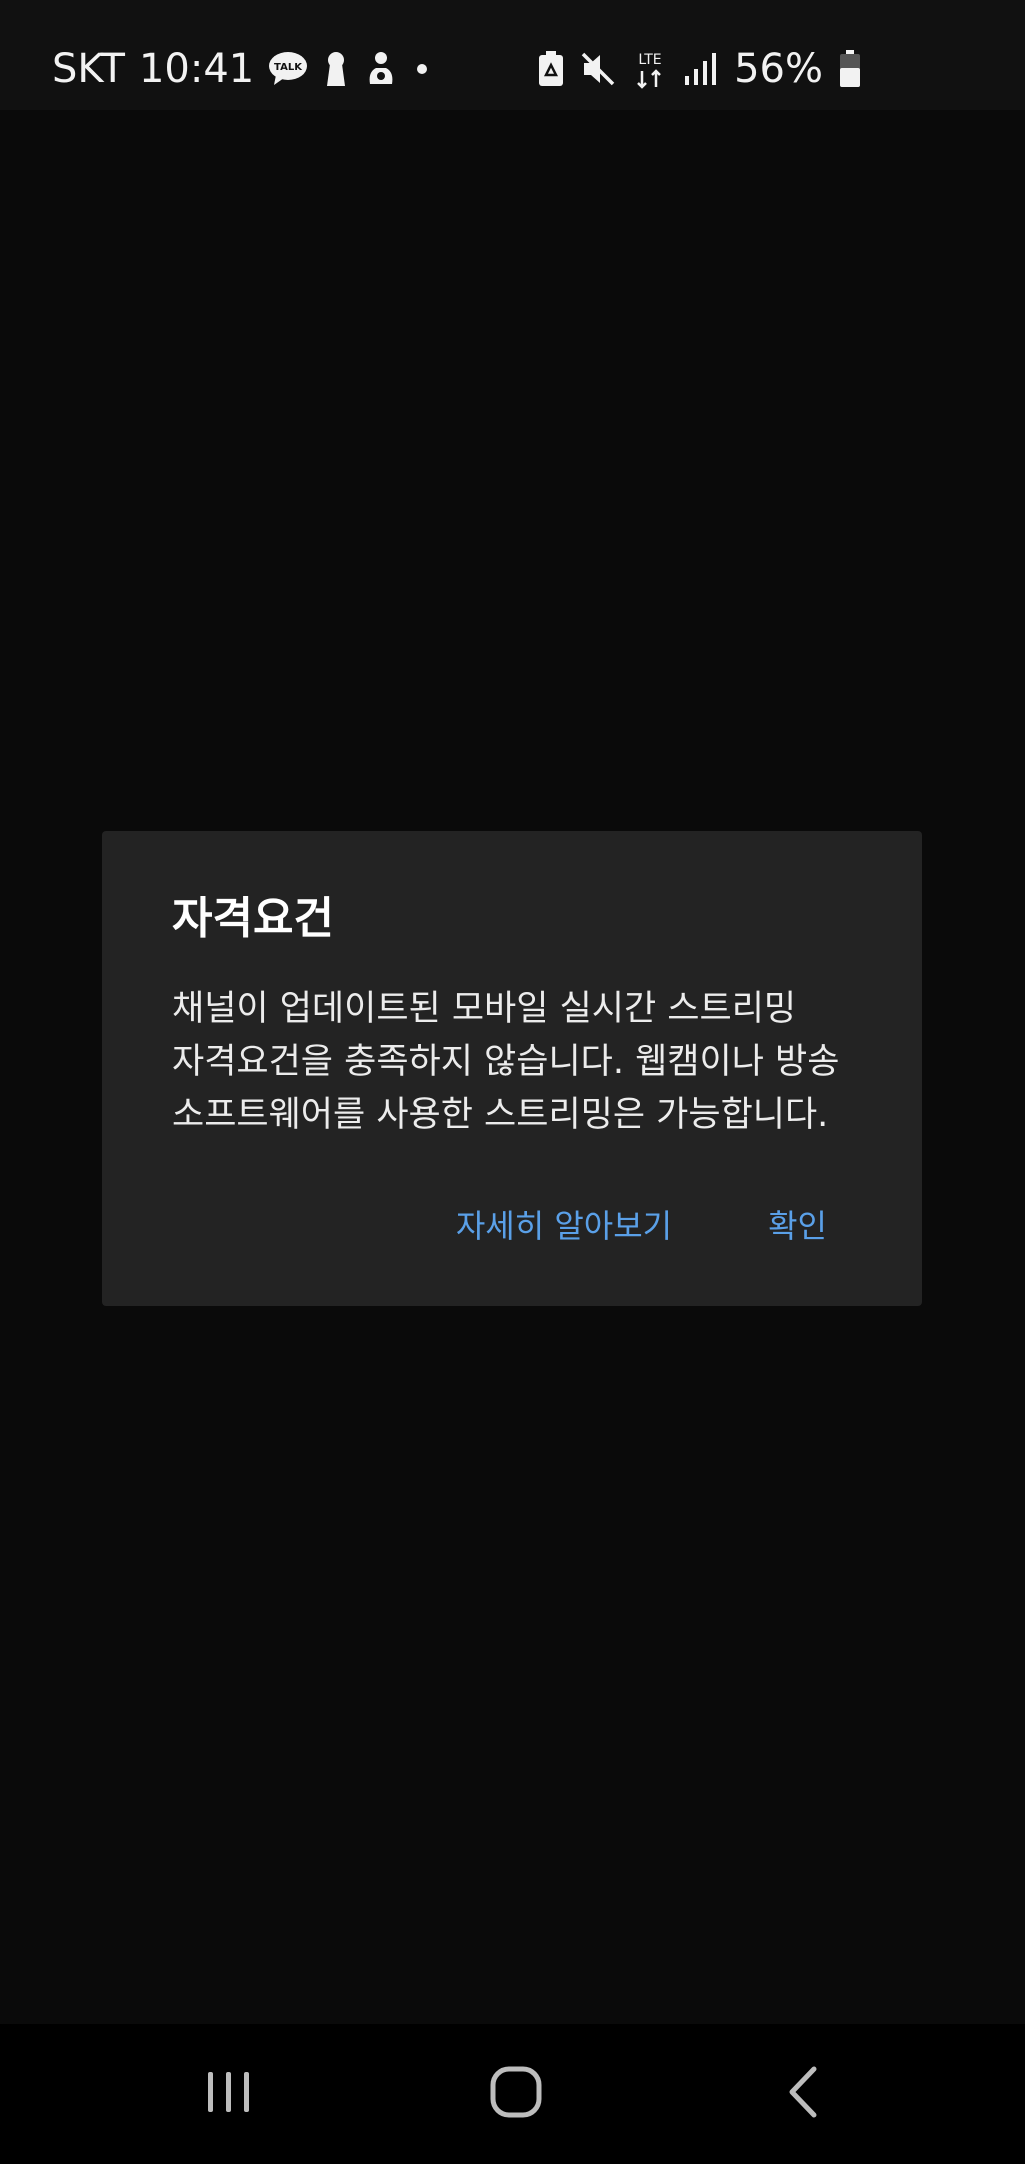 This screenshot has width=1025, height=2164. Describe the element at coordinates (598, 69) in the screenshot. I see `mute-icon` at that location.